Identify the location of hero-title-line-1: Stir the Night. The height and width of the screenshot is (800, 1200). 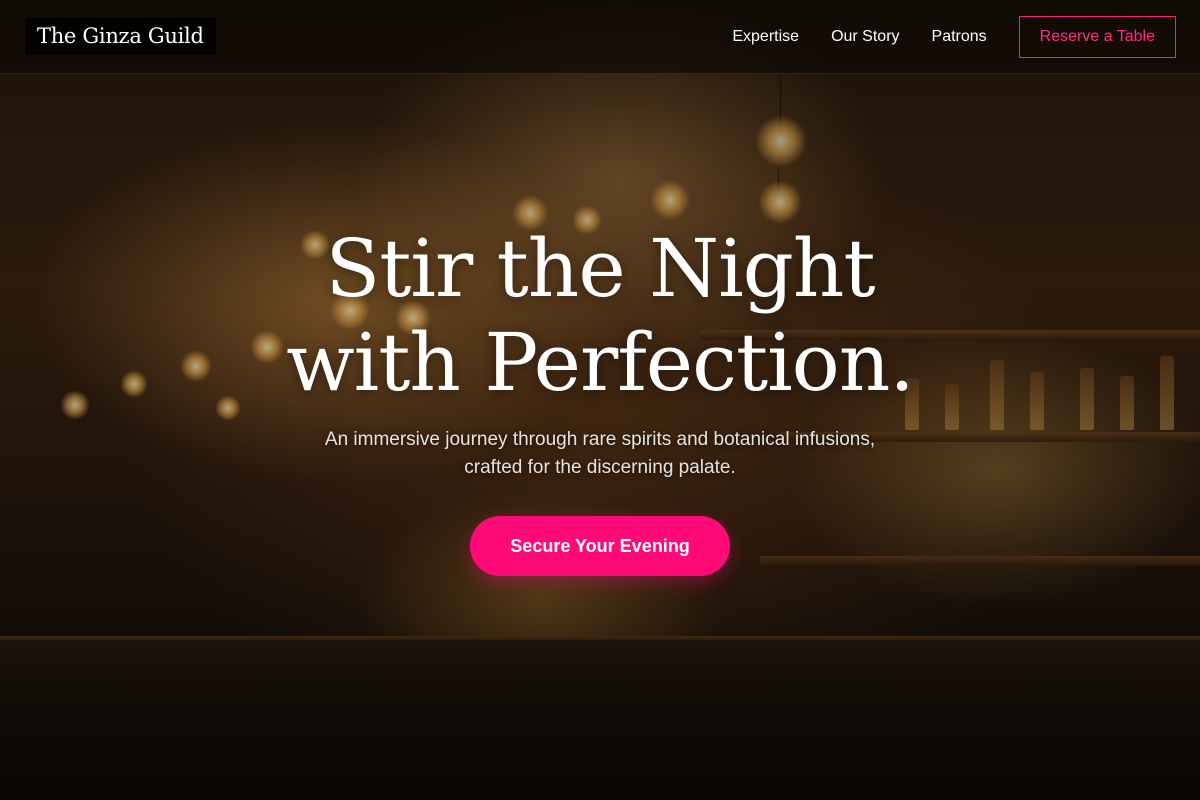
(600, 268).